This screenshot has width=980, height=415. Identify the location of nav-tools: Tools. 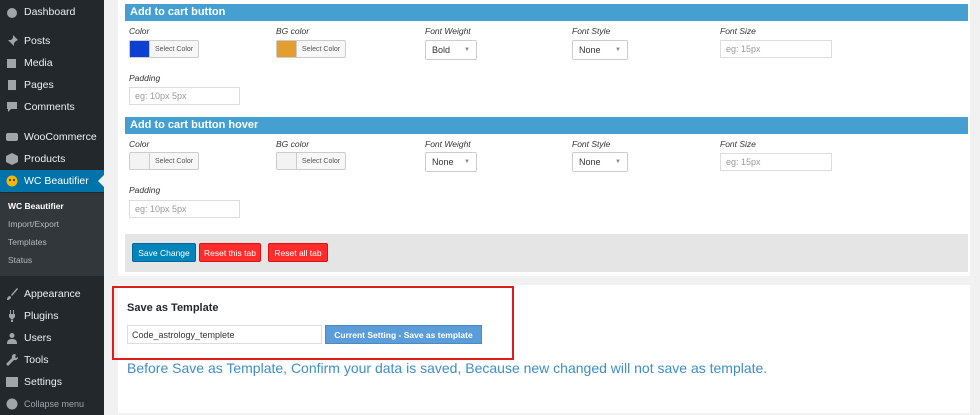
(52, 360).